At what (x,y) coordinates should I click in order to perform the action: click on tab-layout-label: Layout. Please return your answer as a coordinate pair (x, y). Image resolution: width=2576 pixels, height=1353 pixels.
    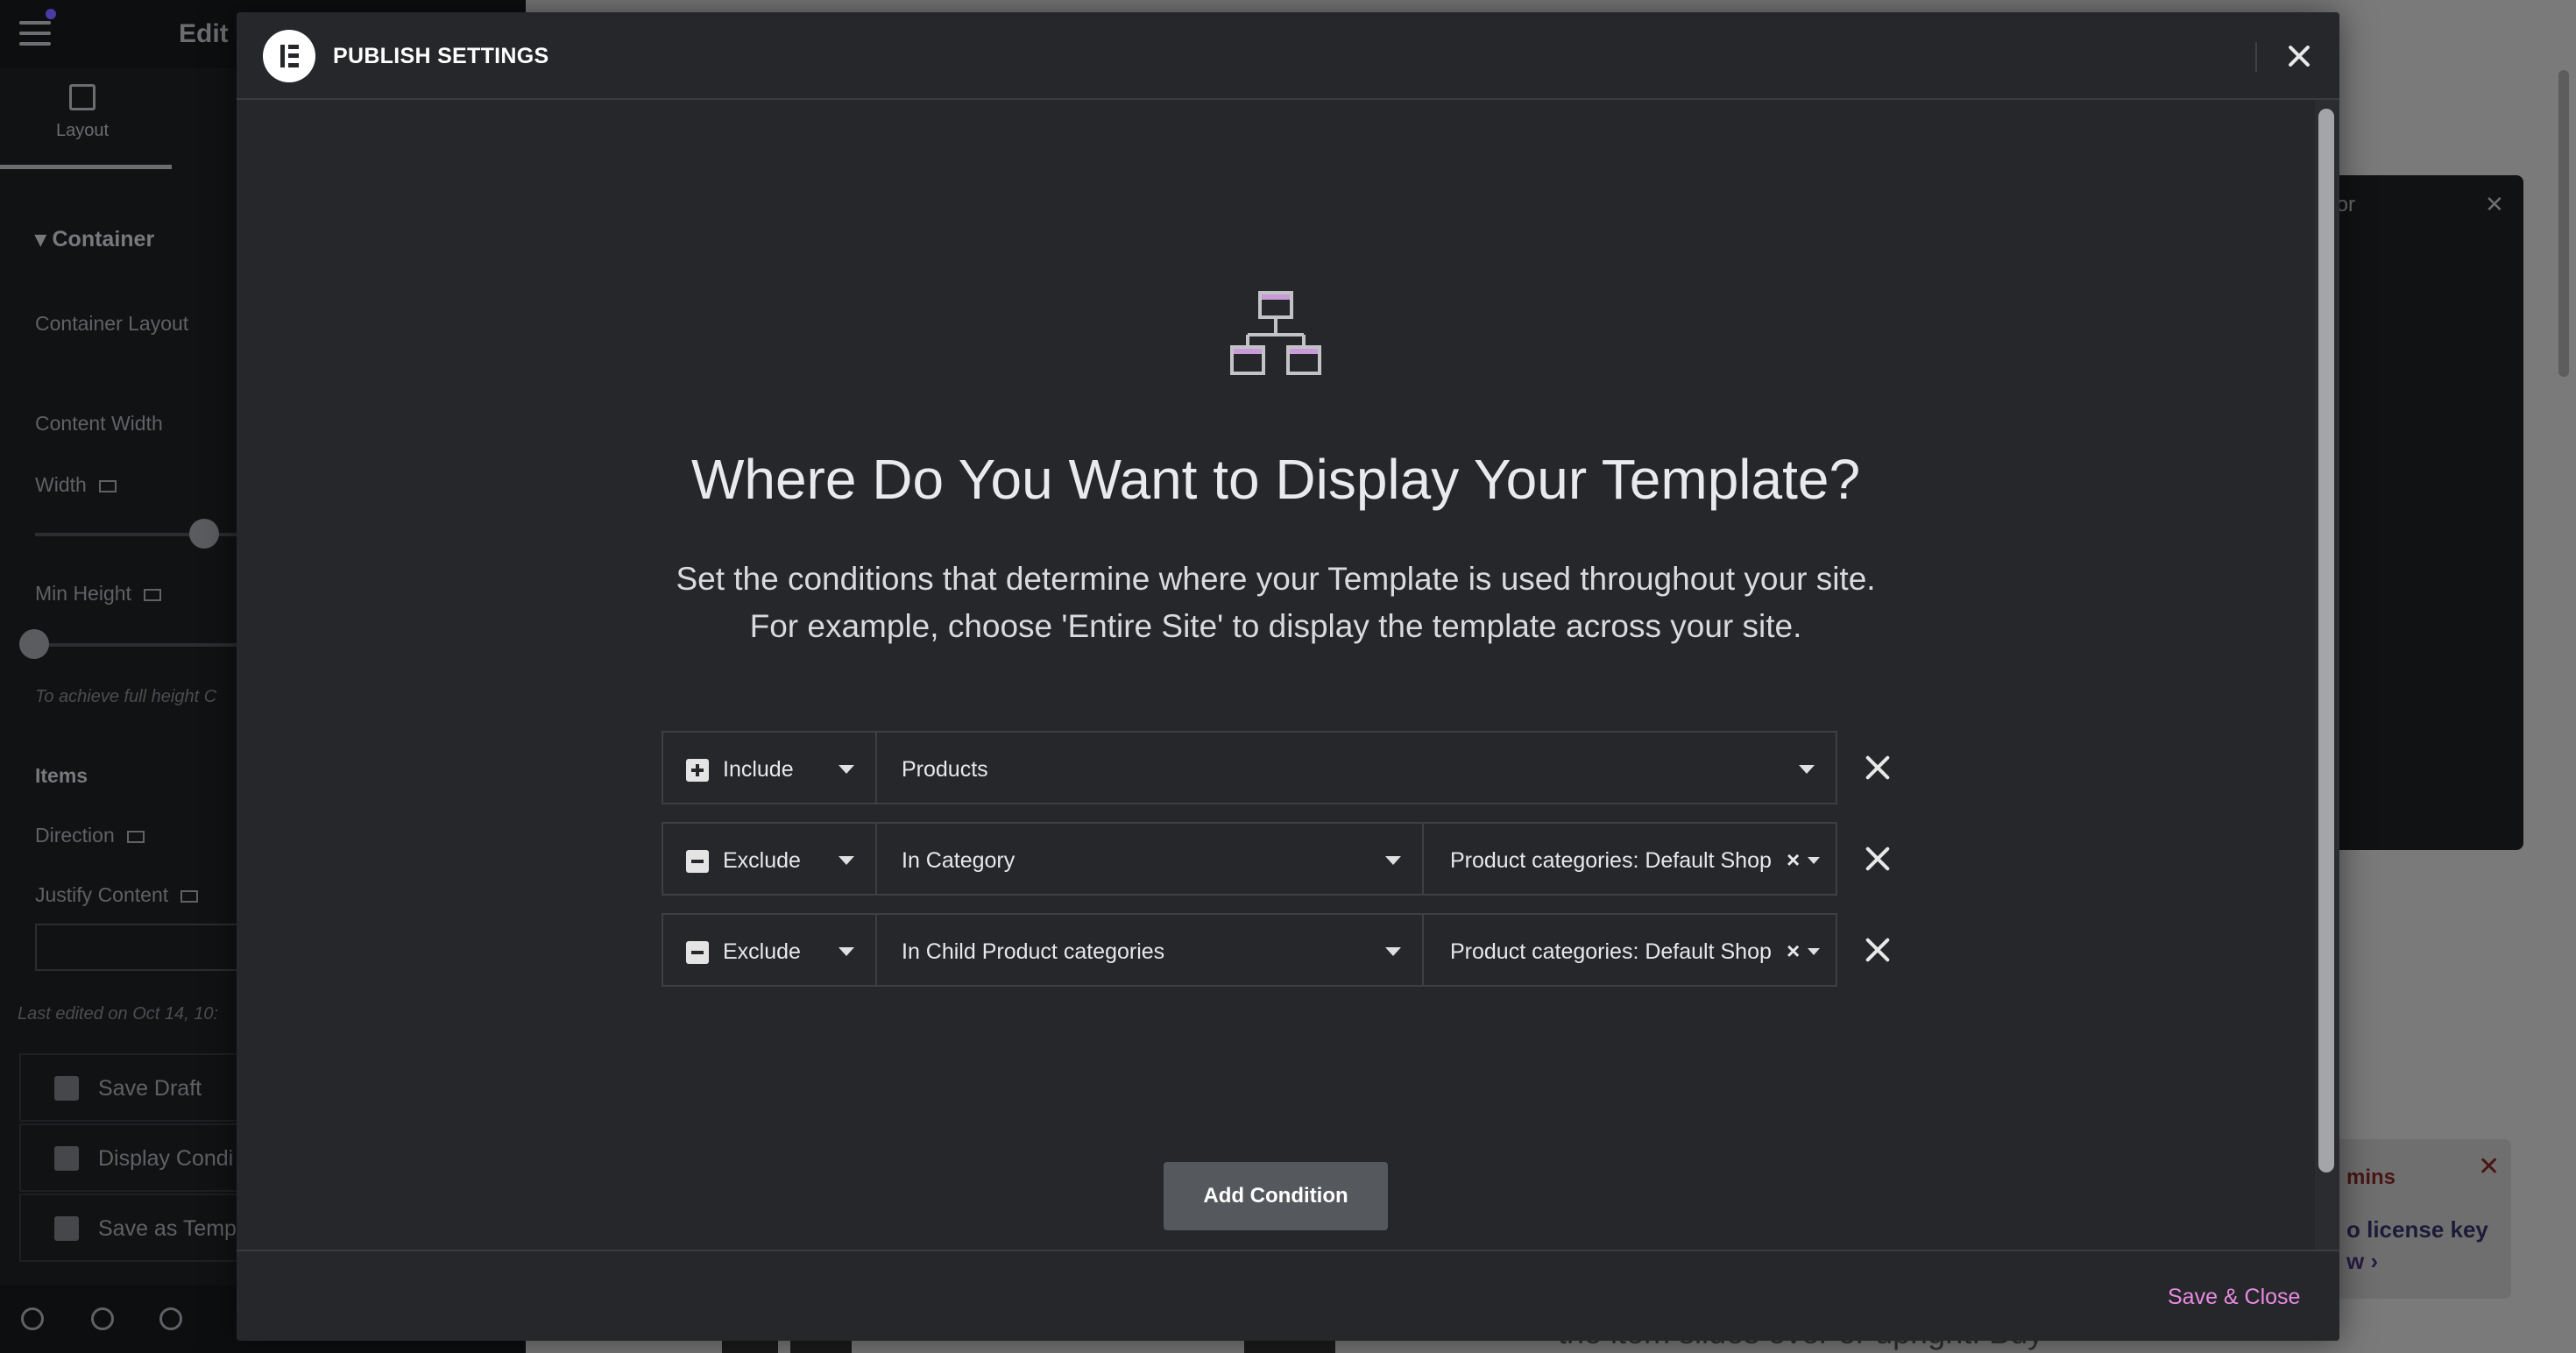
    Looking at the image, I should click on (83, 130).